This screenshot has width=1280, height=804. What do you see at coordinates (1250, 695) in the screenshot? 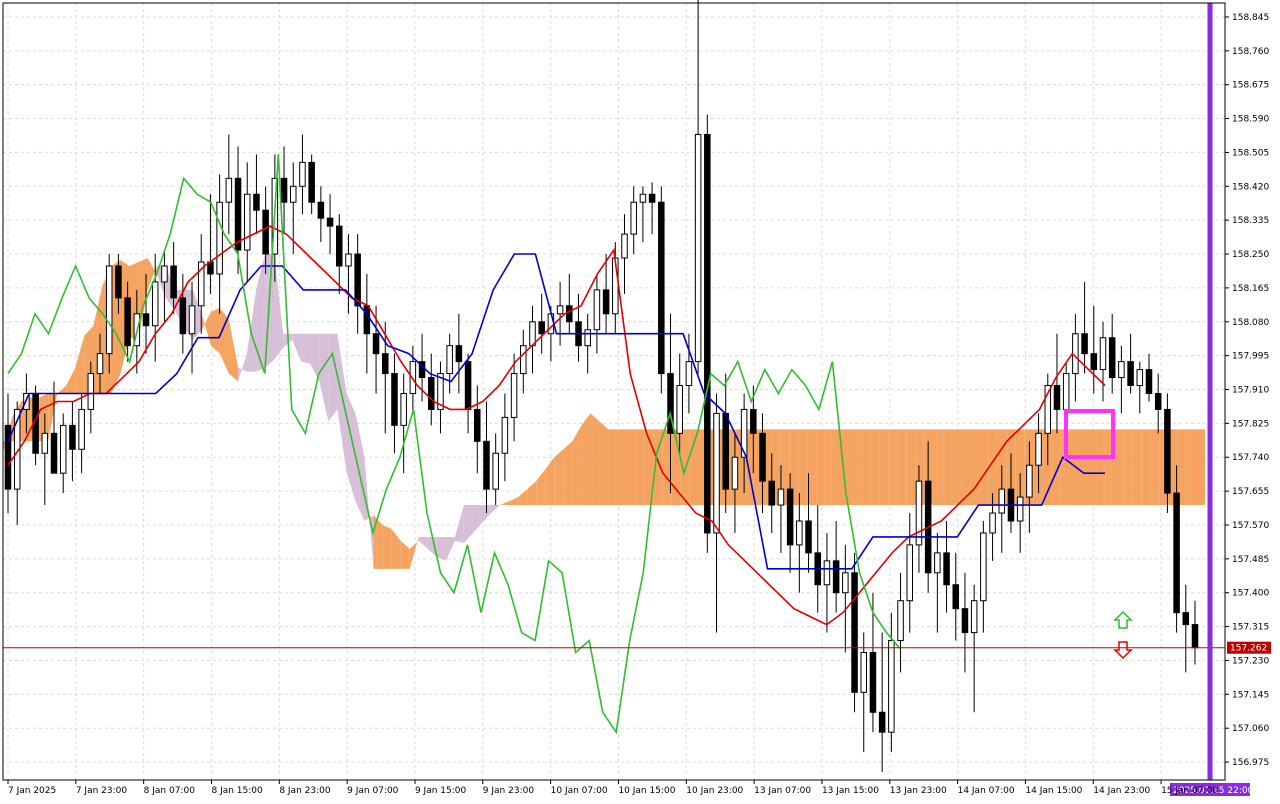
I see `y-tick-label: 157.145` at bounding box center [1250, 695].